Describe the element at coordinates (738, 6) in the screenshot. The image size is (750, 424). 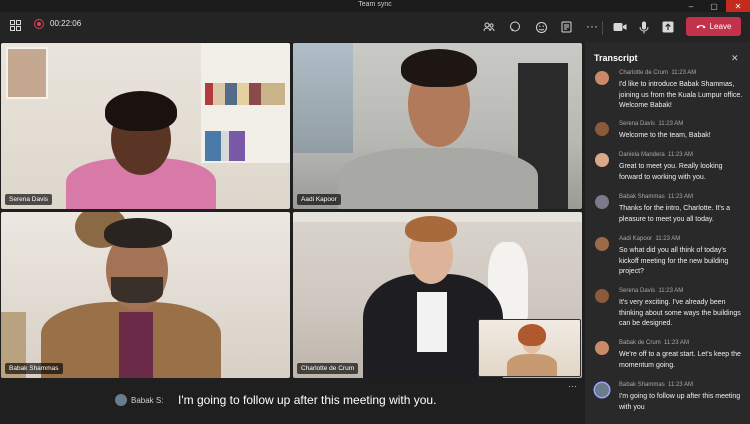
I see `close-window-icon: ✕` at that location.